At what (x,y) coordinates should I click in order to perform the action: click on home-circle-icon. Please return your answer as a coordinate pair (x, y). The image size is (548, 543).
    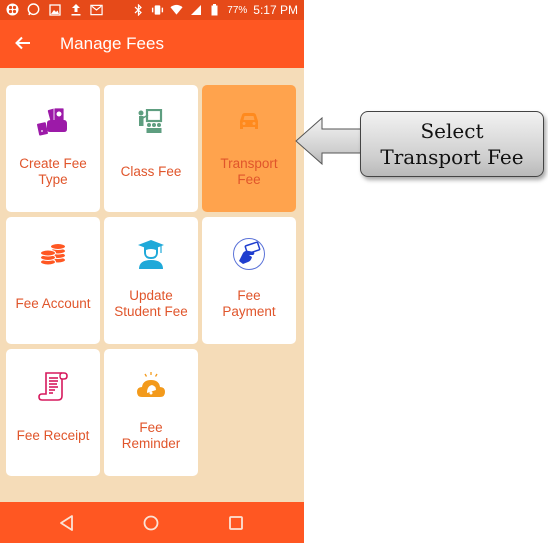
    Looking at the image, I should click on (151, 523).